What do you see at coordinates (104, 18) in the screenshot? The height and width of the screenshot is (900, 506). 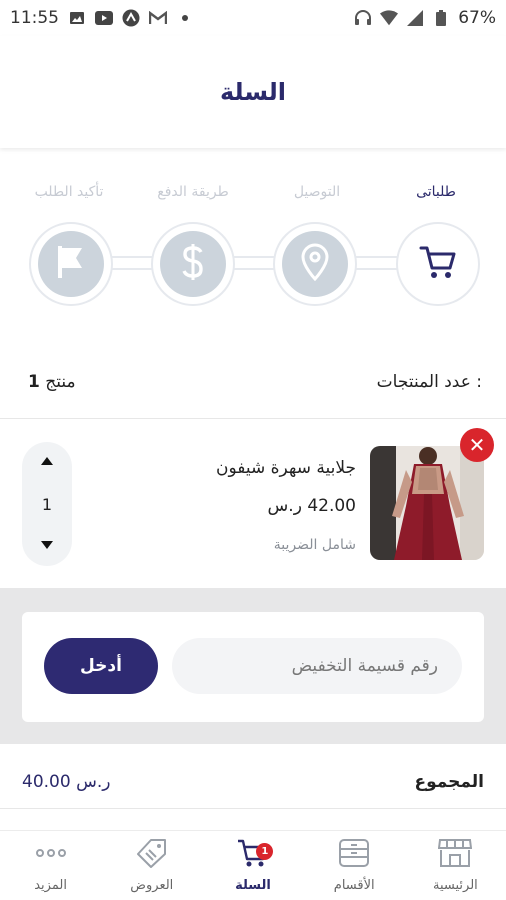 I see `youtube-icon` at bounding box center [104, 18].